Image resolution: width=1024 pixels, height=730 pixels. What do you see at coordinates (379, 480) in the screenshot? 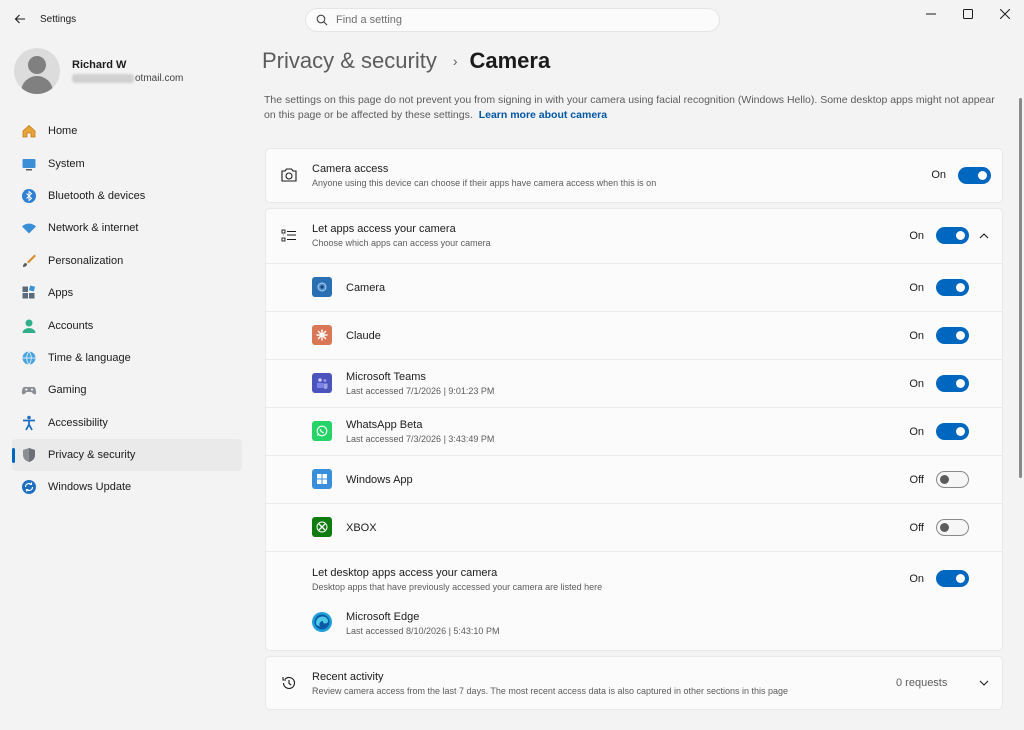
I see `app-text: Windows App` at bounding box center [379, 480].